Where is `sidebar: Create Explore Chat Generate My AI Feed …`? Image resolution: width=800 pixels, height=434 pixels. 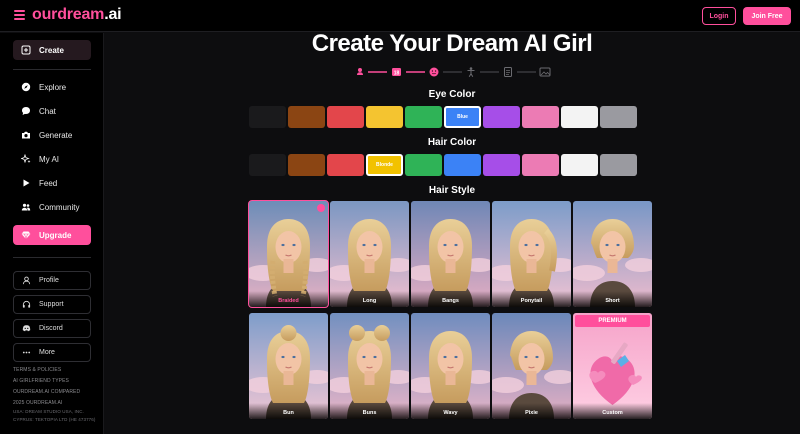 sidebar: Create Explore Chat Generate My AI Feed … is located at coordinates (52, 233).